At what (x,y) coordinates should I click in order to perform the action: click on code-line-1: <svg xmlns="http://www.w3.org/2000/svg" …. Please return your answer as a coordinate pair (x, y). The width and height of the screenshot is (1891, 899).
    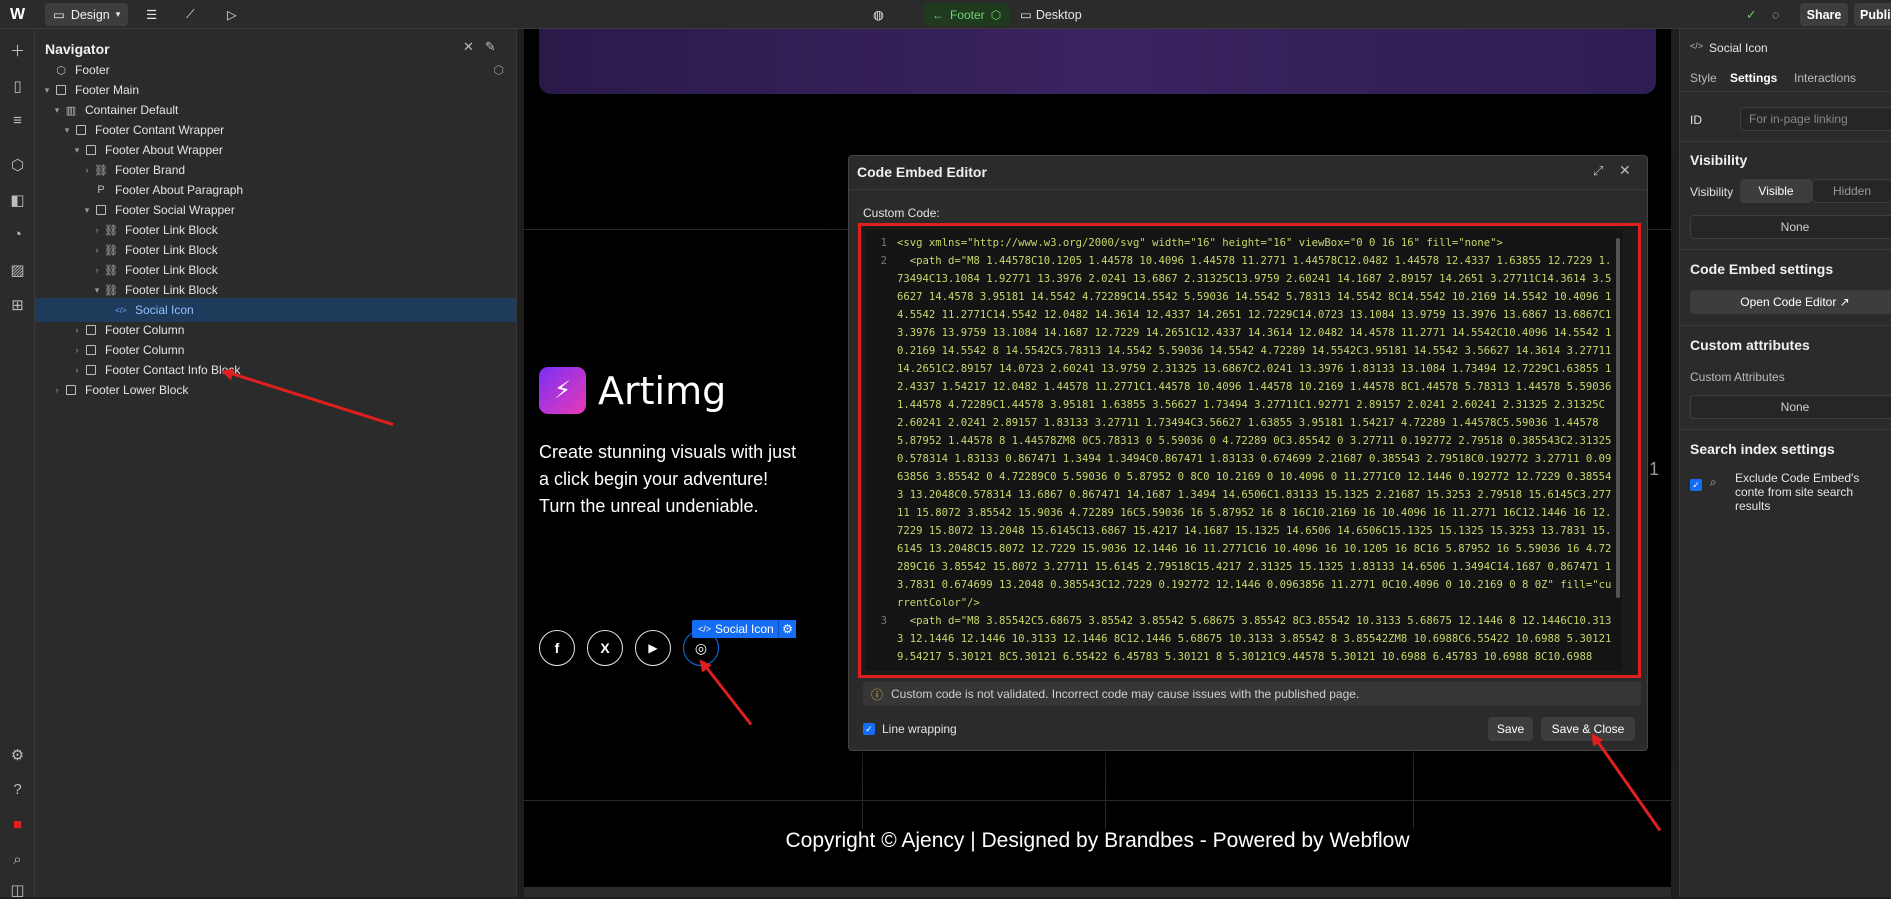
    Looking at the image, I should click on (1256, 243).